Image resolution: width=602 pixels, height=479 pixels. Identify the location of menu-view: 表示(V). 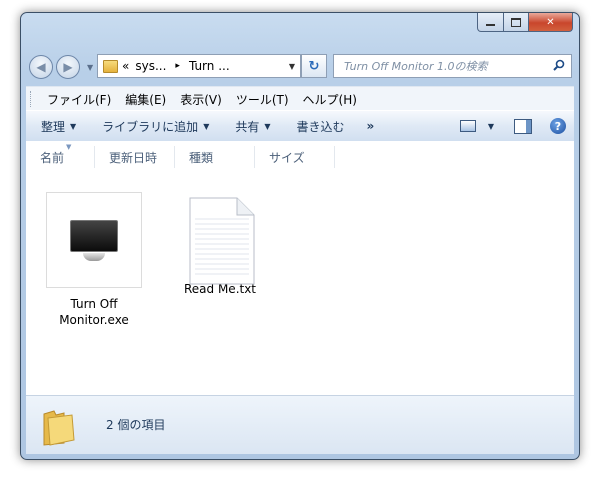
(201, 99).